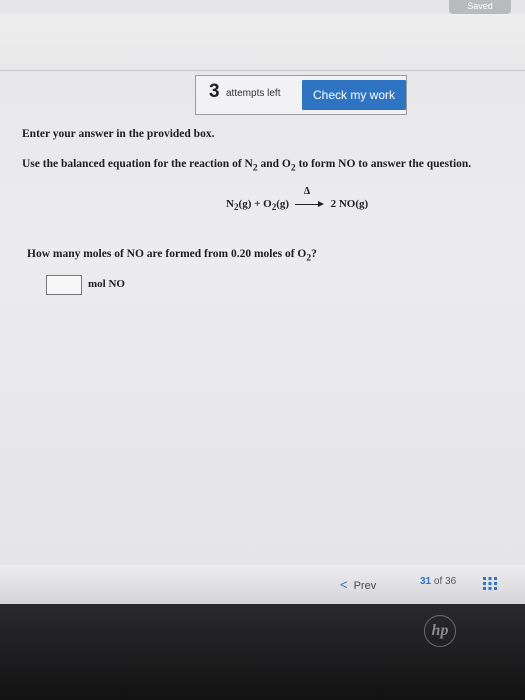  I want to click on total-pages: 36, so click(451, 581).